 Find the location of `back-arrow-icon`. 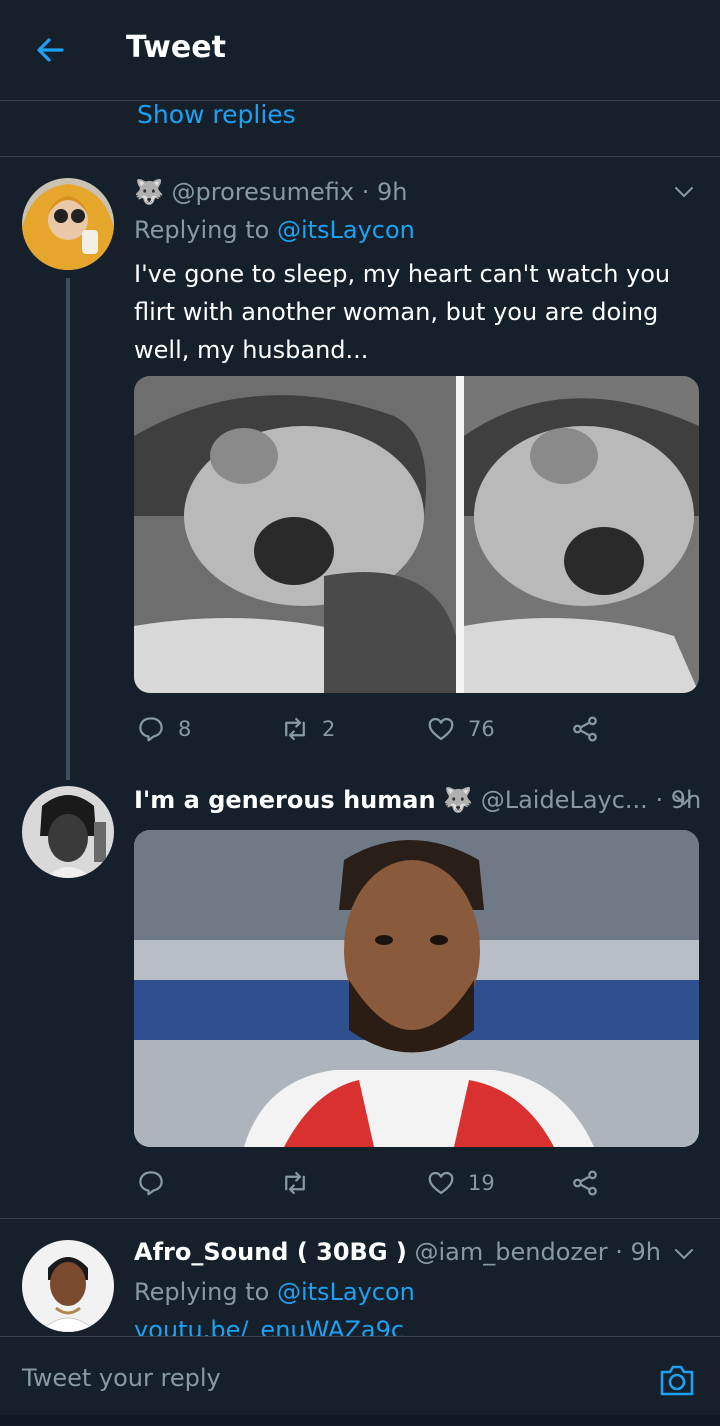

back-arrow-icon is located at coordinates (50, 50).